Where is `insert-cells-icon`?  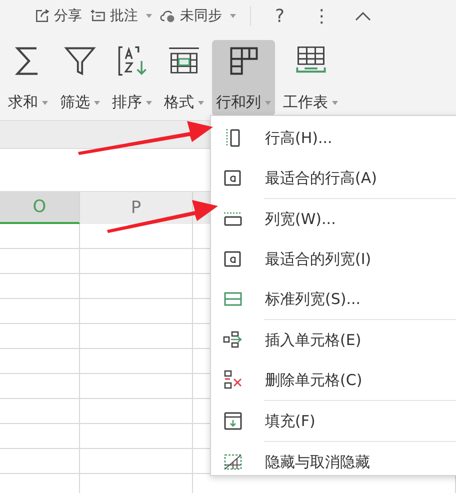
insert-cells-icon is located at coordinates (233, 340).